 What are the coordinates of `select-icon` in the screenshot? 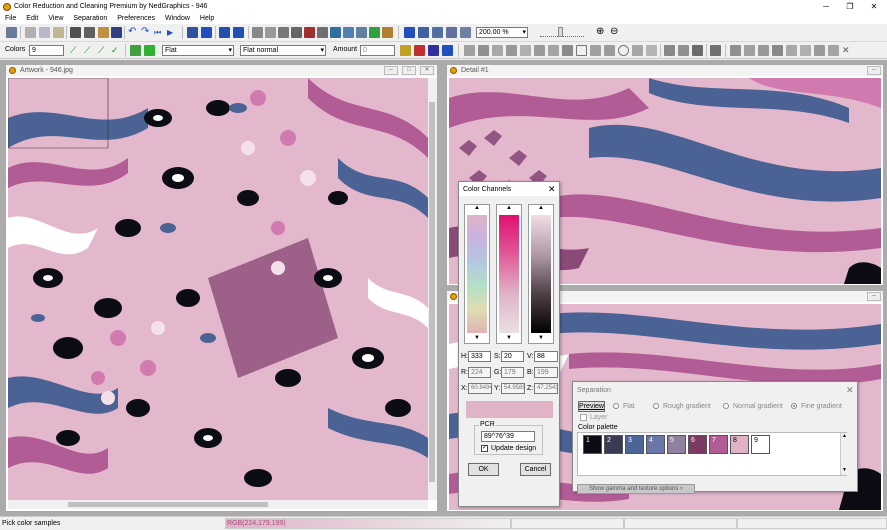 It's located at (270, 32).